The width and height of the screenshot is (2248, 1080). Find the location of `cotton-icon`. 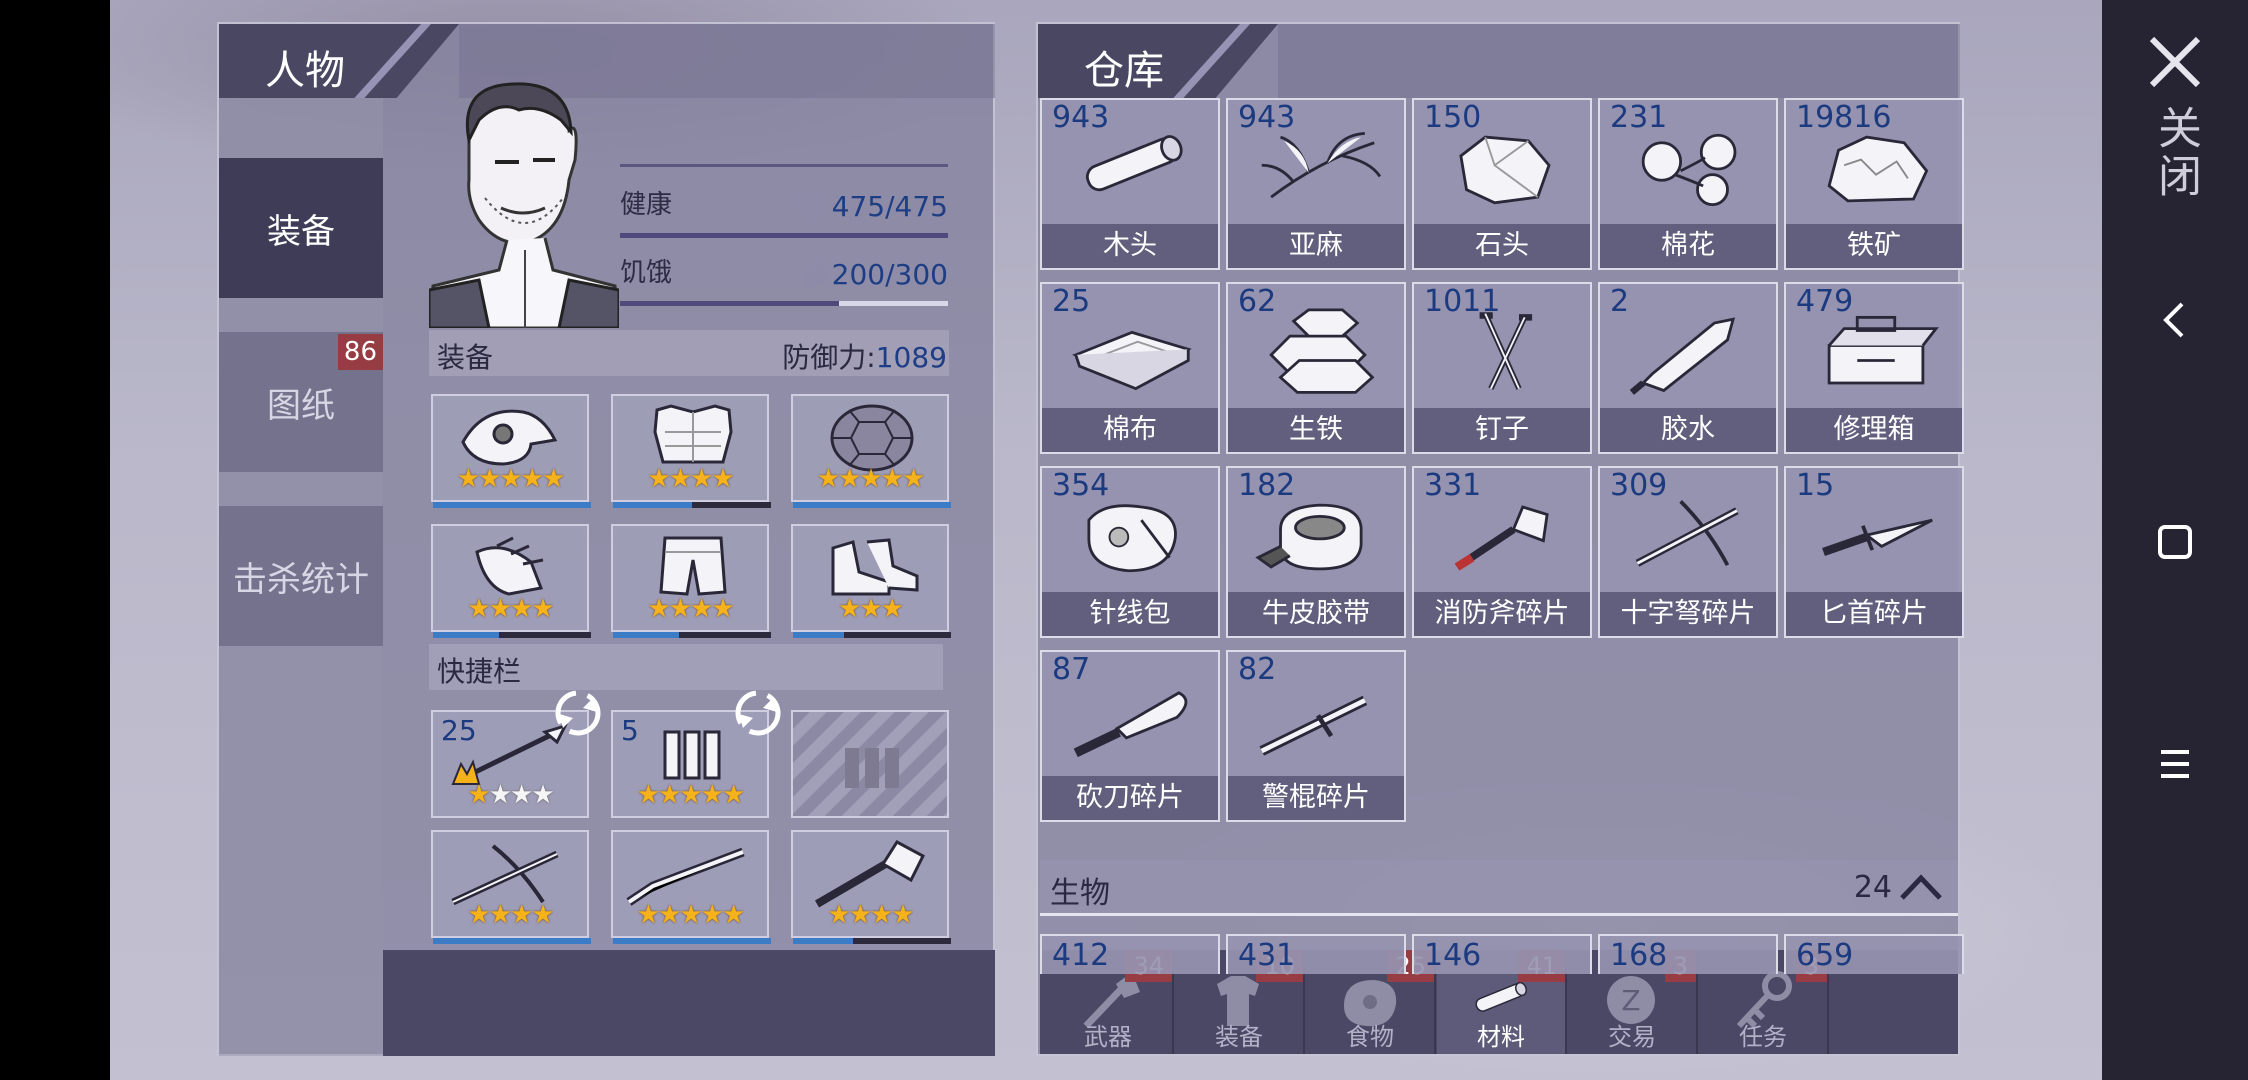

cotton-icon is located at coordinates (1689, 170).